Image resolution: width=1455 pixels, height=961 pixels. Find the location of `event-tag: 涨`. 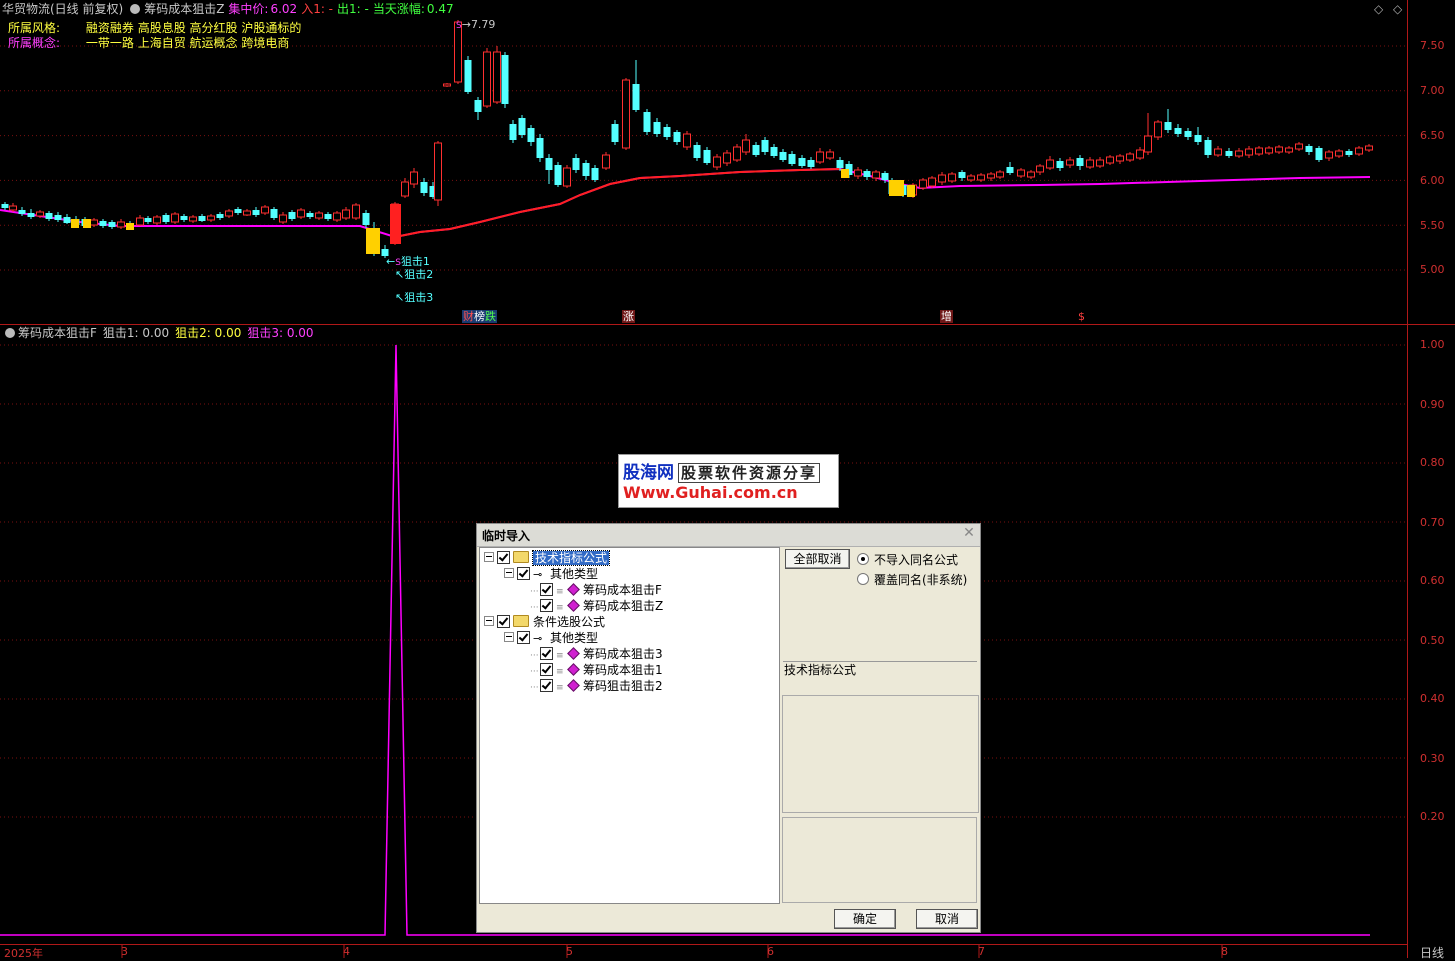

event-tag: 涨 is located at coordinates (628, 316).